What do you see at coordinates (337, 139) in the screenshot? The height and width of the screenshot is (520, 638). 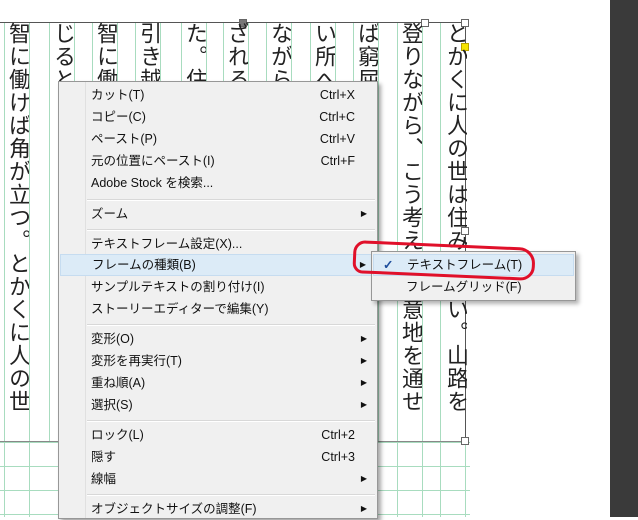 I see `menu-item-shortcut: Ctrl+V` at bounding box center [337, 139].